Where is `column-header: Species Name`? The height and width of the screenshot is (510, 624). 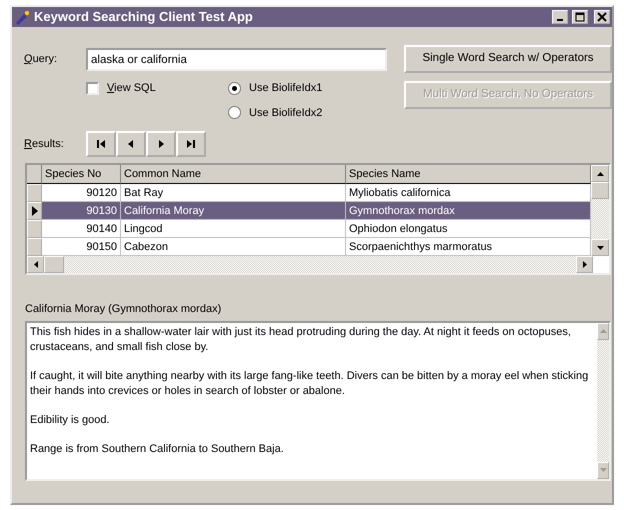
column-header: Species Name is located at coordinates (468, 174).